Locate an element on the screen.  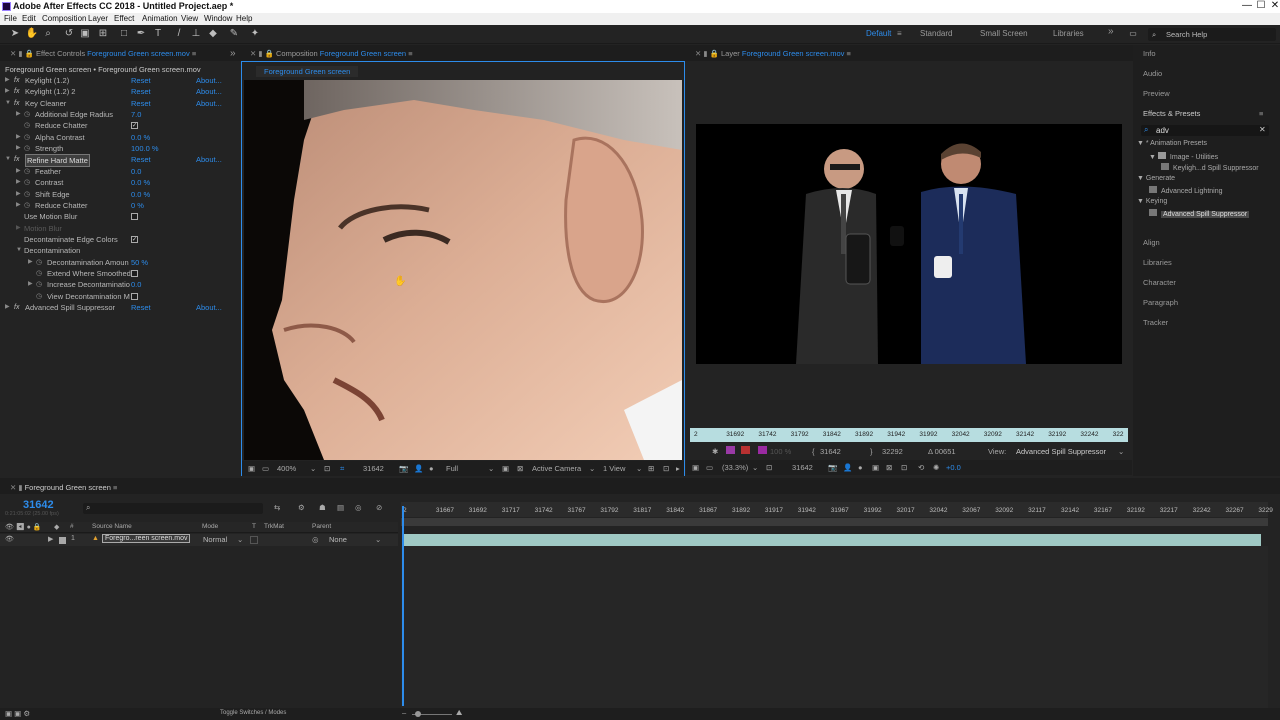
panel-effects-presets: Effects & Presets is located at coordinates (1171, 113).